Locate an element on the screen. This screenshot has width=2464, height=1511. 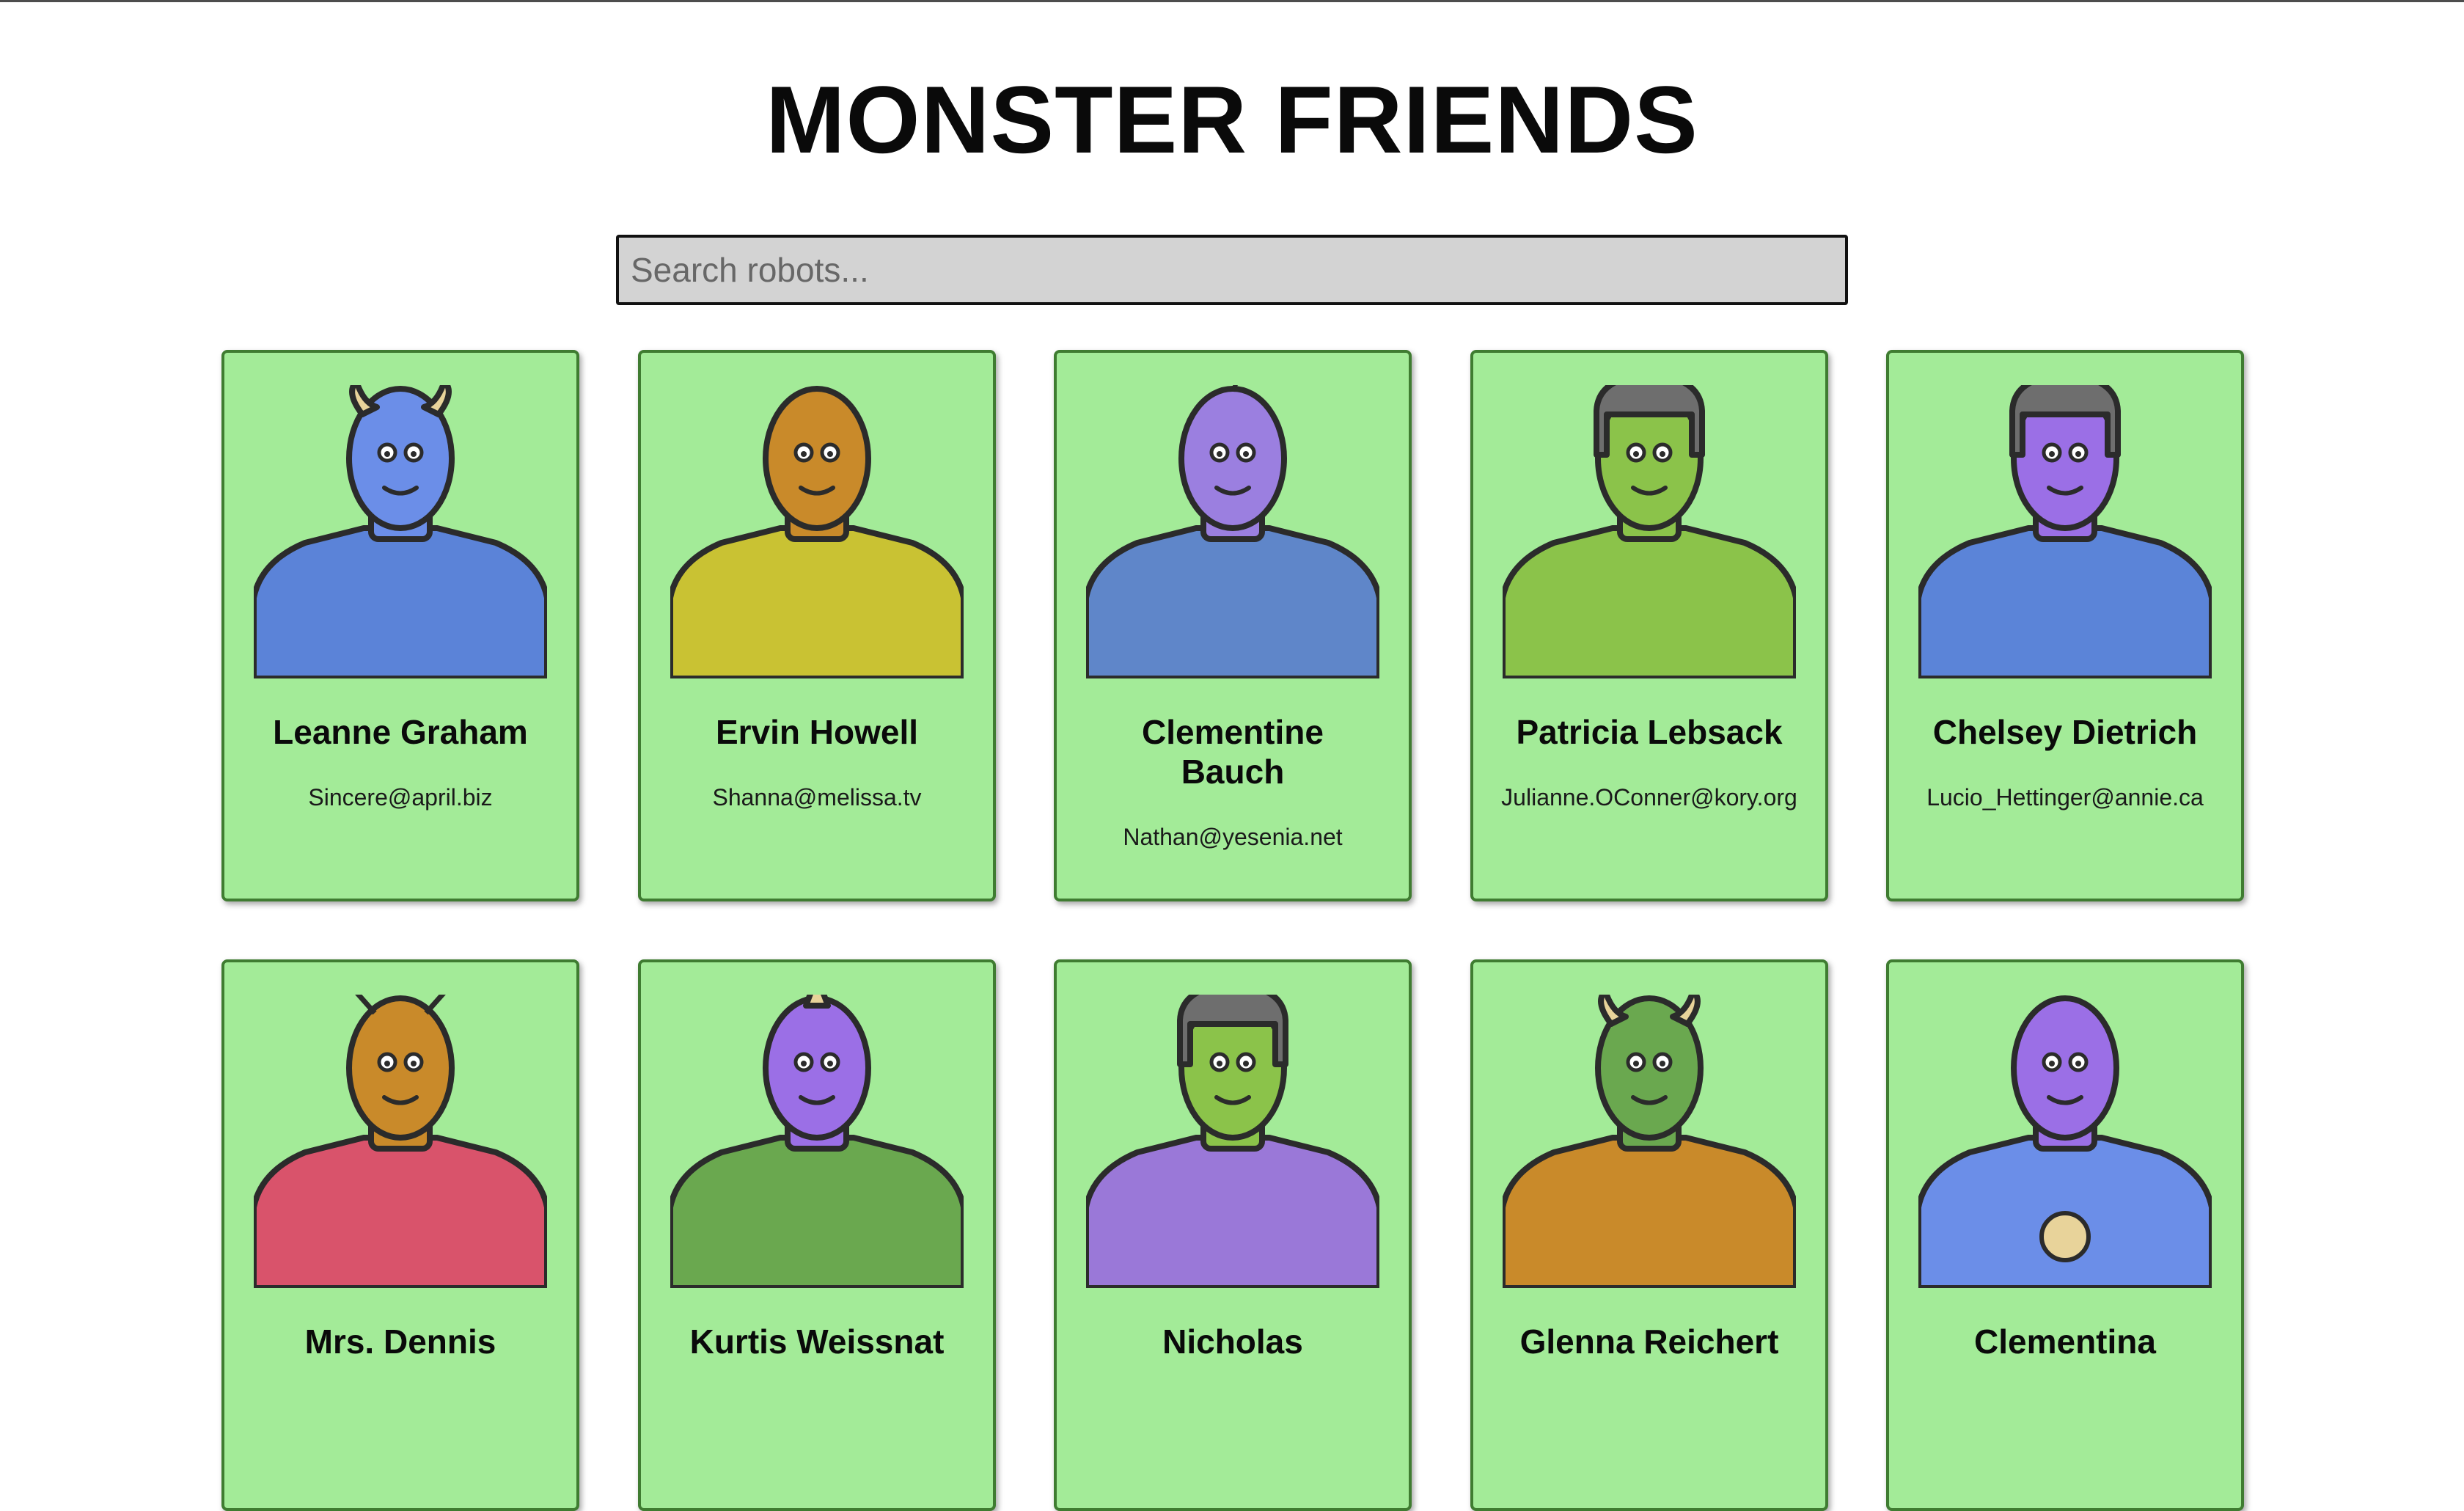
robot-name: Patricia Lebsack is located at coordinates (1649, 732).